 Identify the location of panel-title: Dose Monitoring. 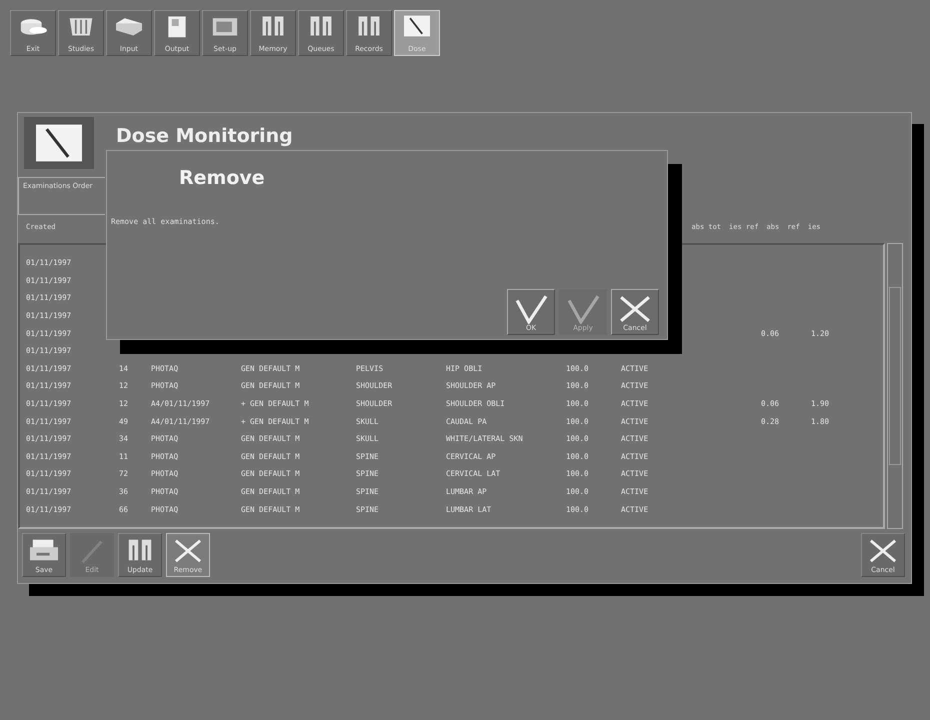
(204, 135).